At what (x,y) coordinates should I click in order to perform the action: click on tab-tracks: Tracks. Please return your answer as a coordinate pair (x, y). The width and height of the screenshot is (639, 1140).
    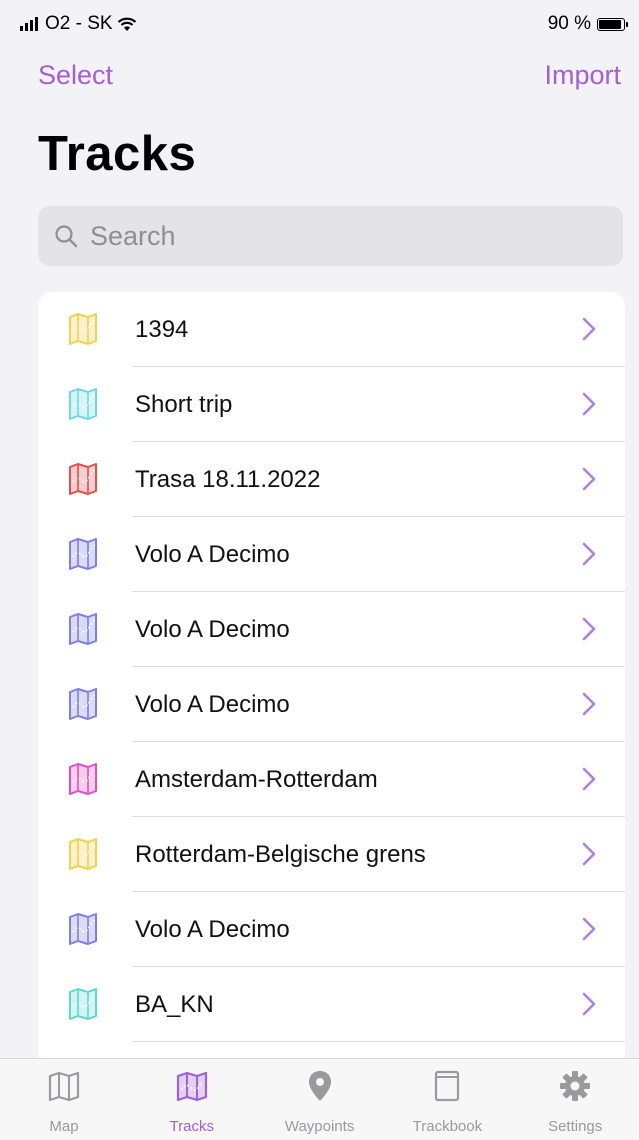
    Looking at the image, I should click on (192, 1099).